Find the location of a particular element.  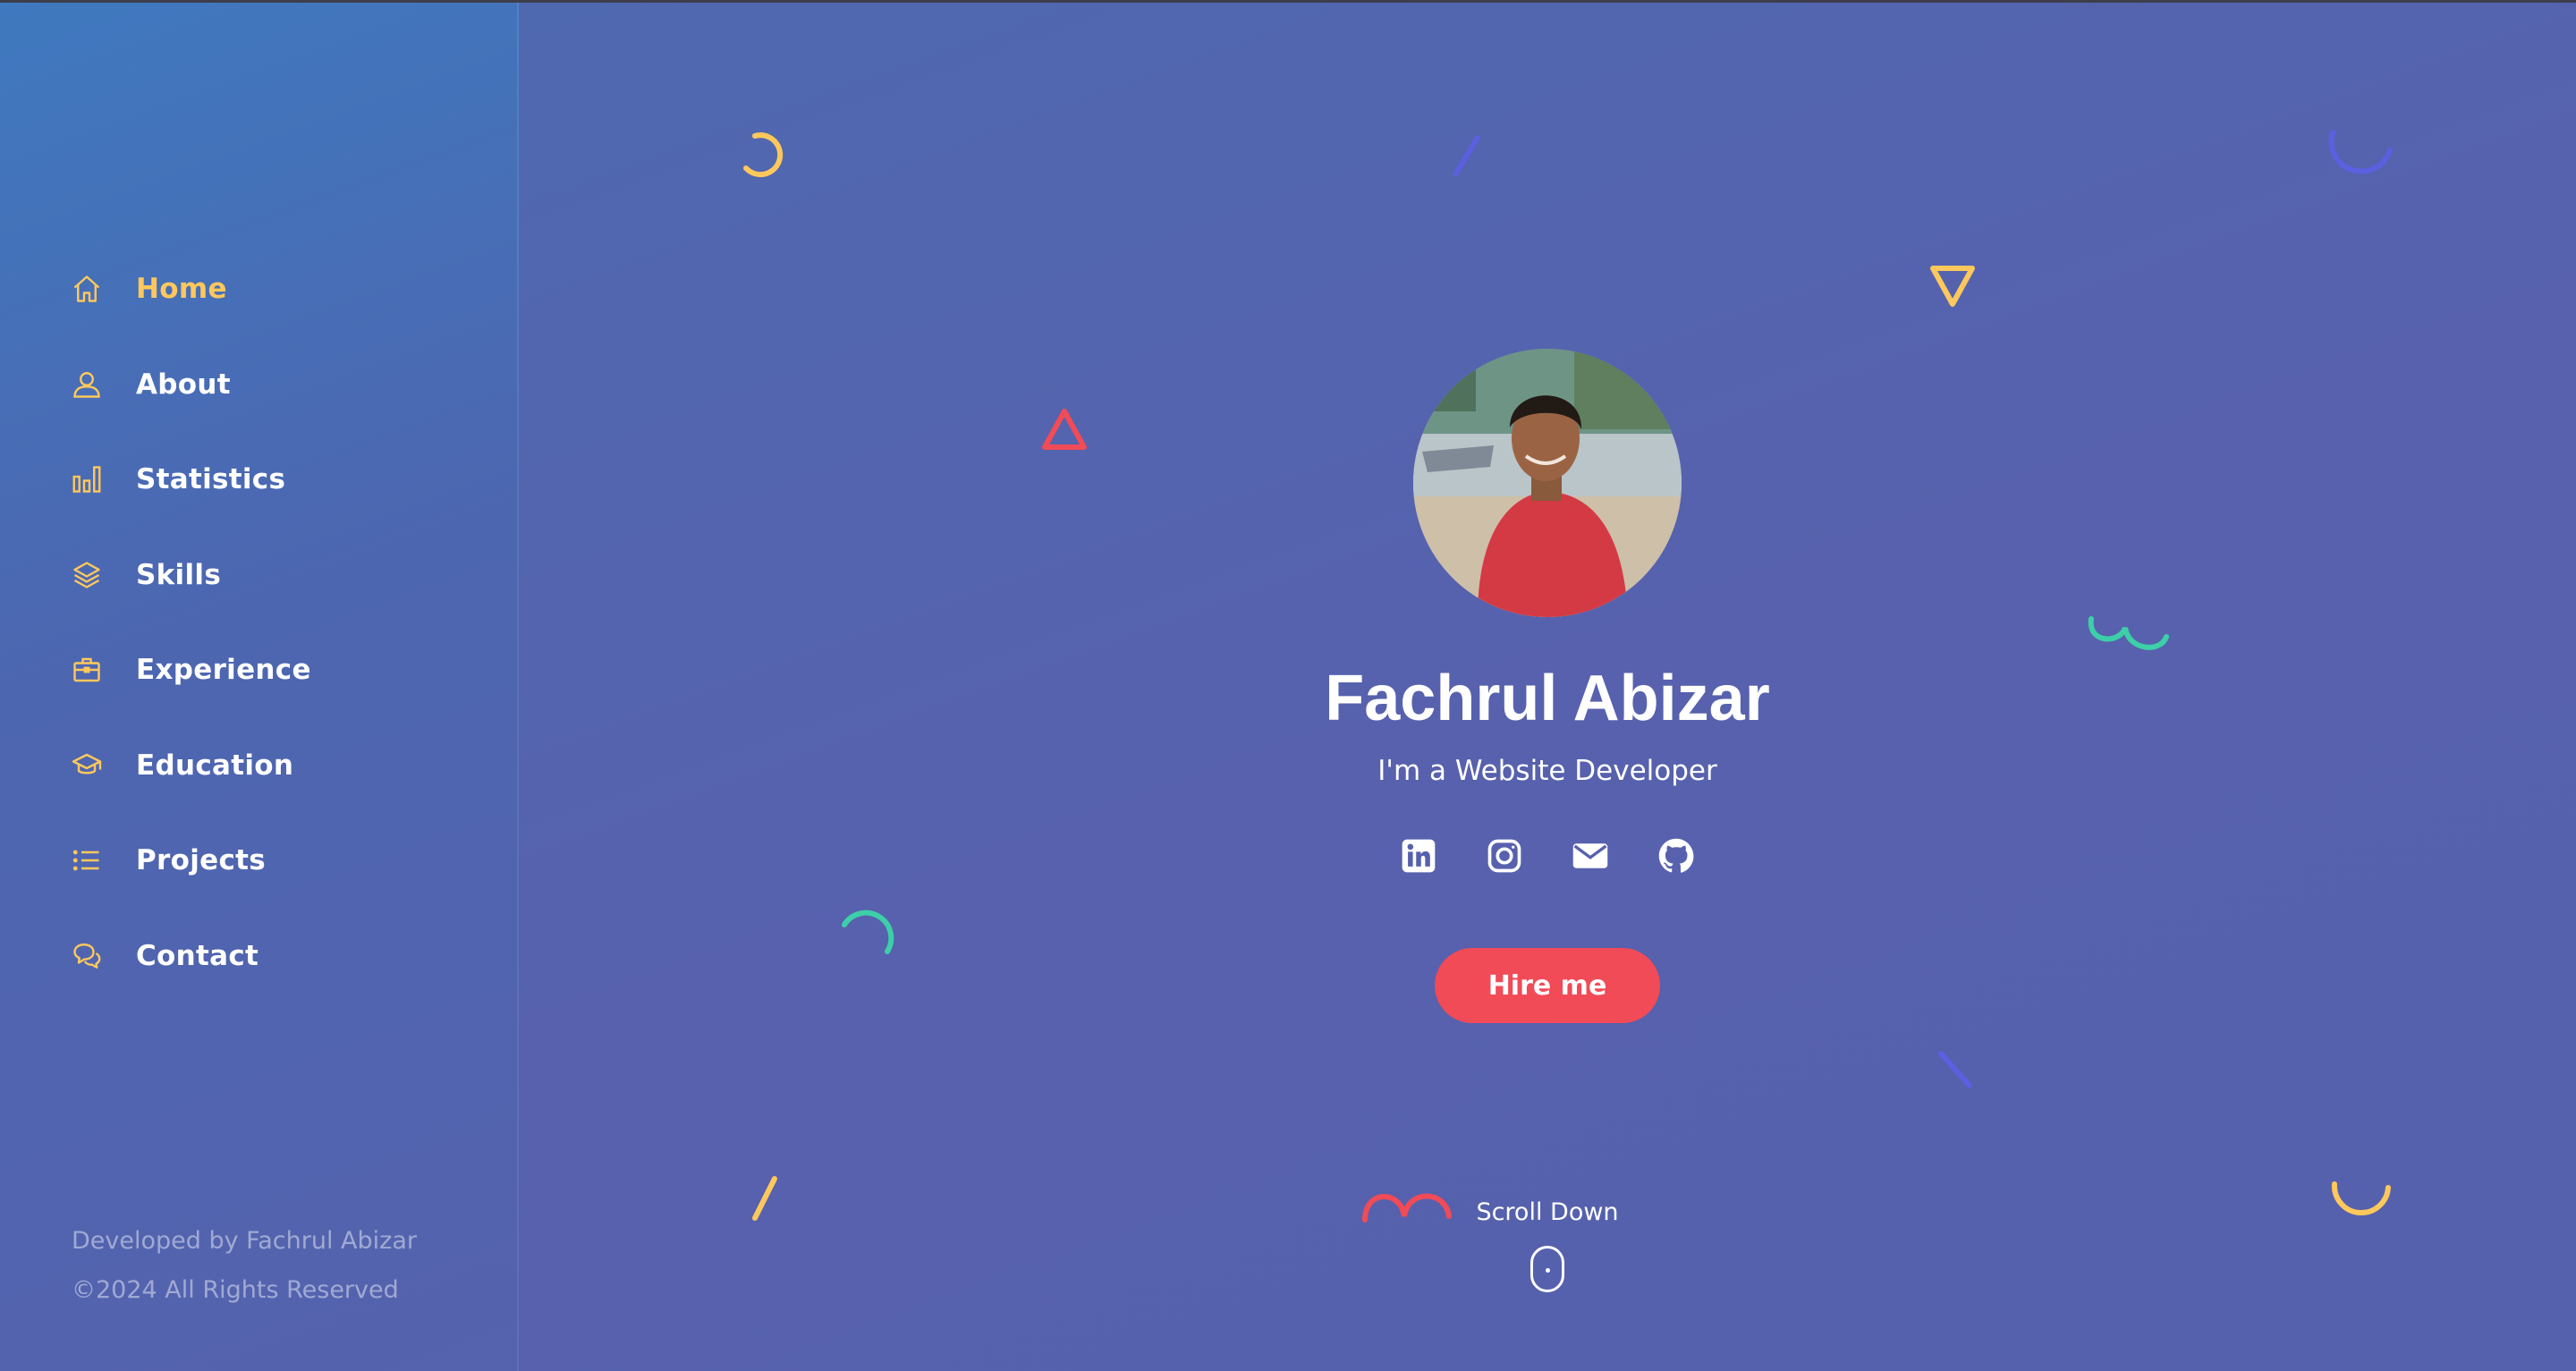

mail-icon is located at coordinates (1590, 855).